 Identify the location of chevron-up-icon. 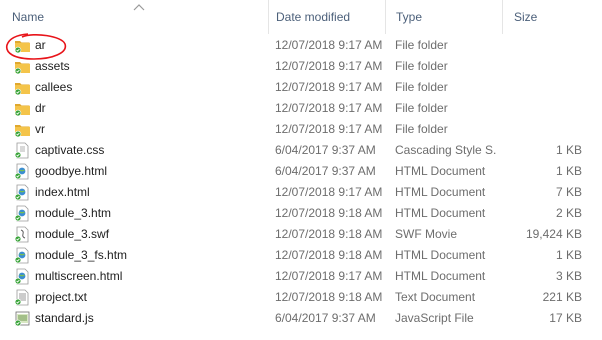
(139, 8).